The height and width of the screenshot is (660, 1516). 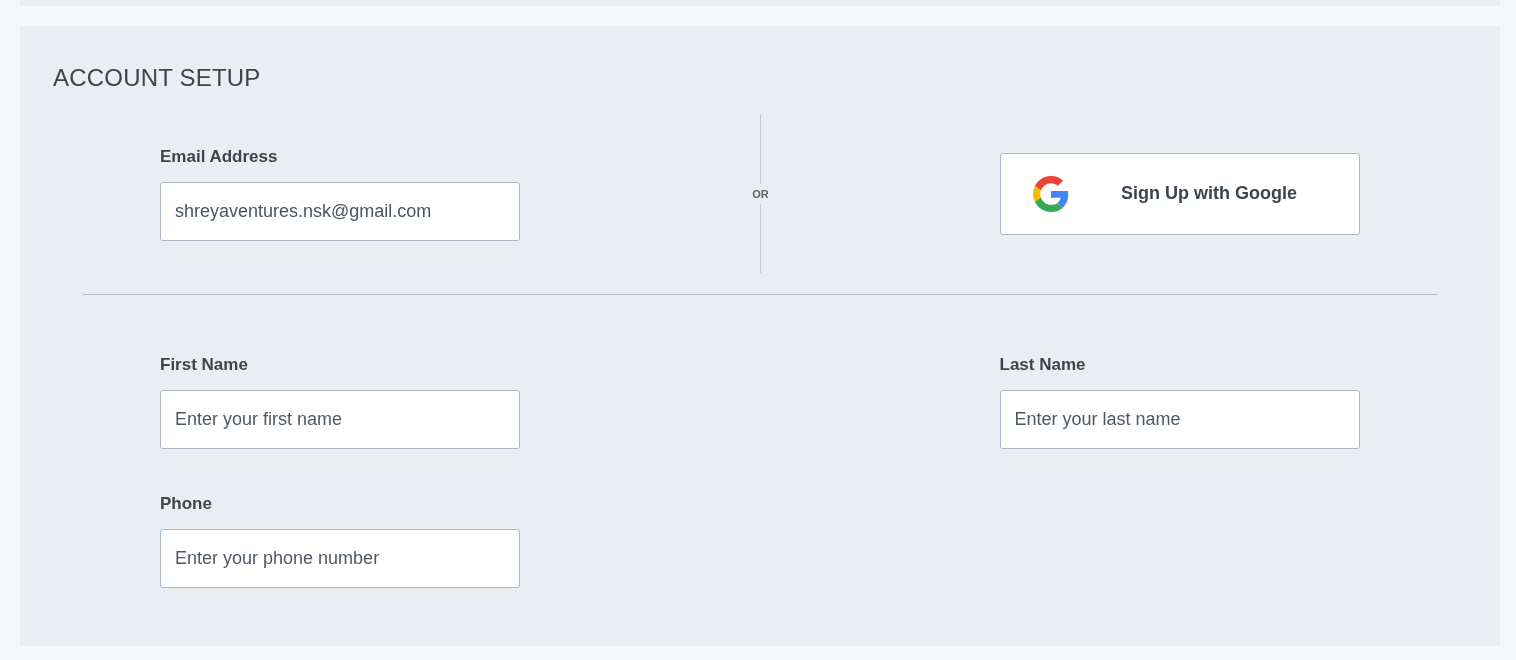 What do you see at coordinates (186, 504) in the screenshot?
I see `field-label: Phone` at bounding box center [186, 504].